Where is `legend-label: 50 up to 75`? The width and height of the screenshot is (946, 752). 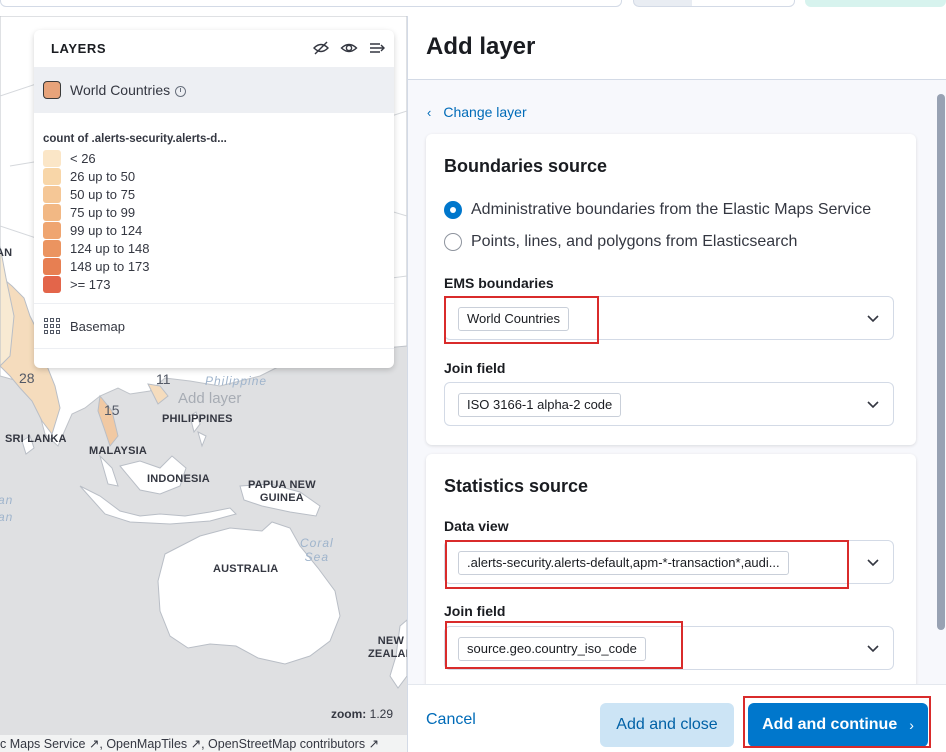
legend-label: 50 up to 75 is located at coordinates (103, 194).